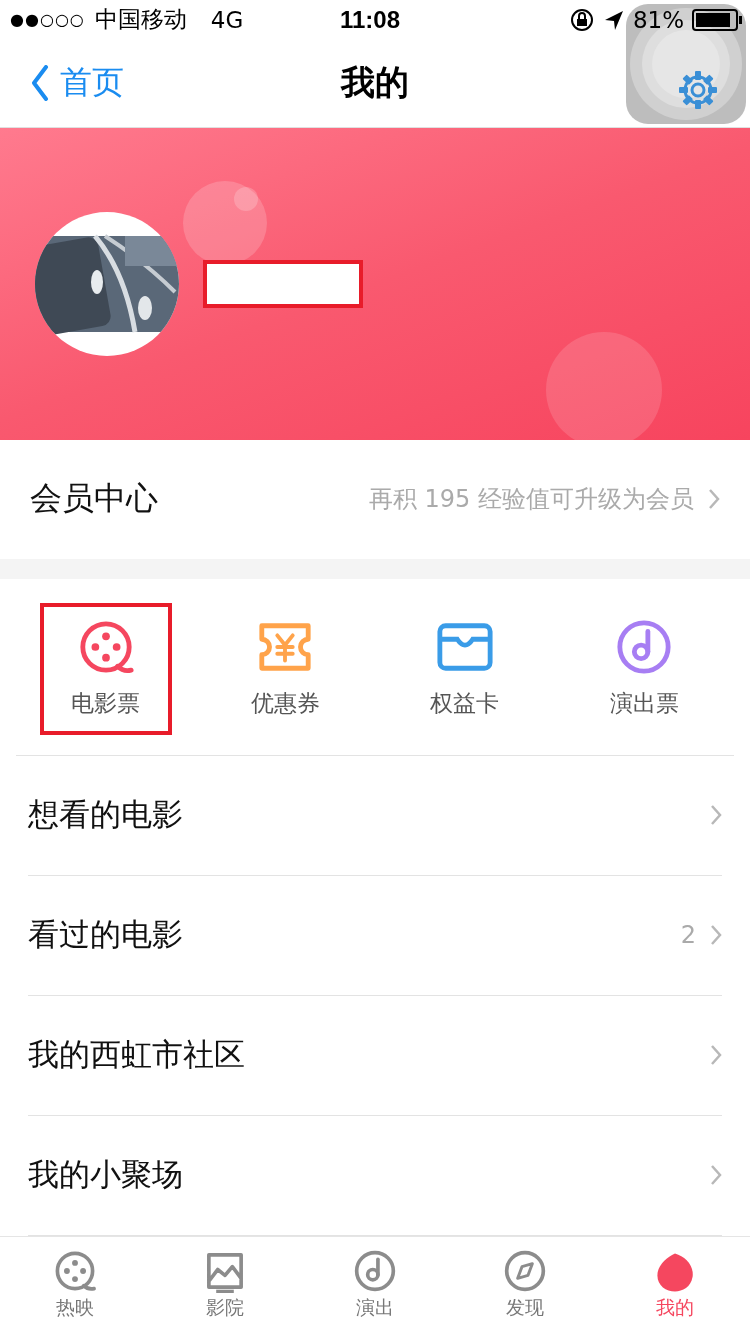 This screenshot has height=1334, width=750. Describe the element at coordinates (717, 19) in the screenshot. I see `battery-icon` at that location.